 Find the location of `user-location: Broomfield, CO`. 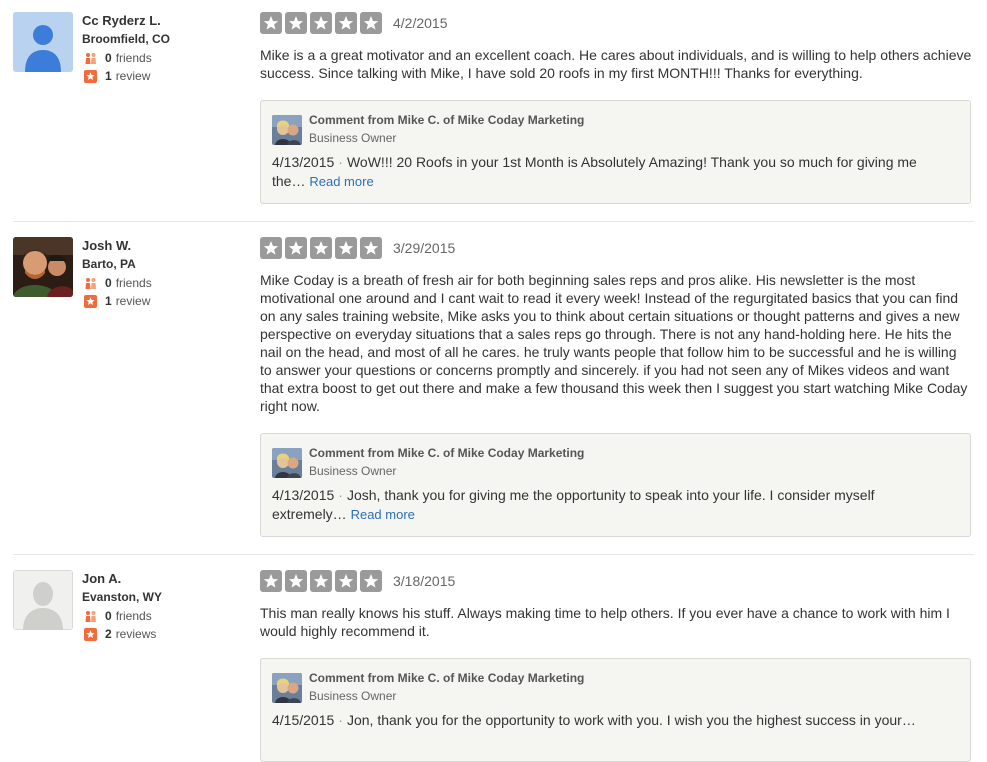

user-location: Broomfield, CO is located at coordinates (126, 39).